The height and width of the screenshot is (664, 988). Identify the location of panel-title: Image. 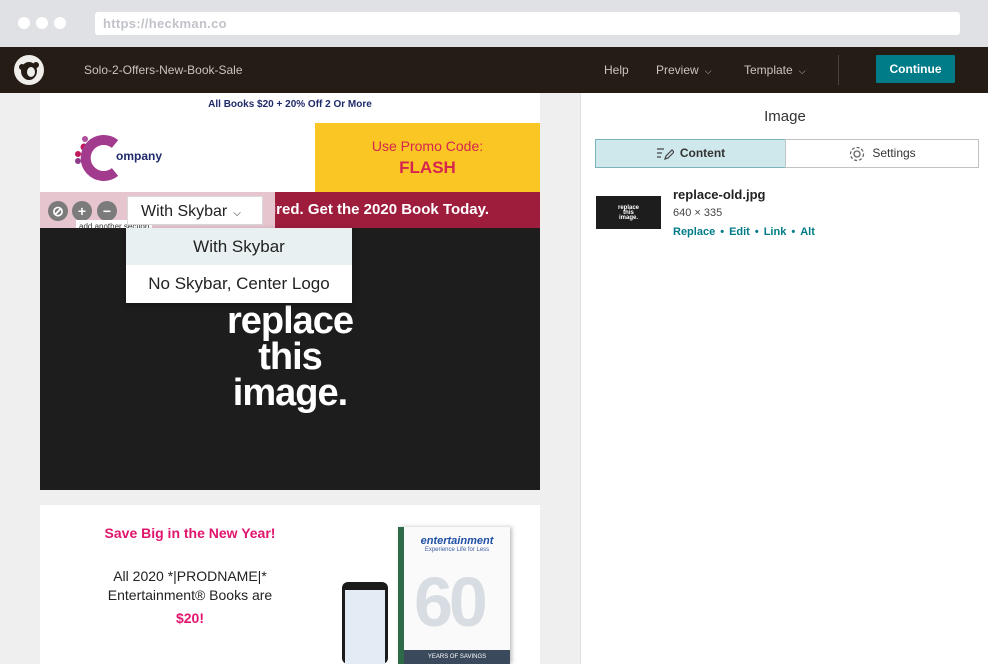
(785, 116).